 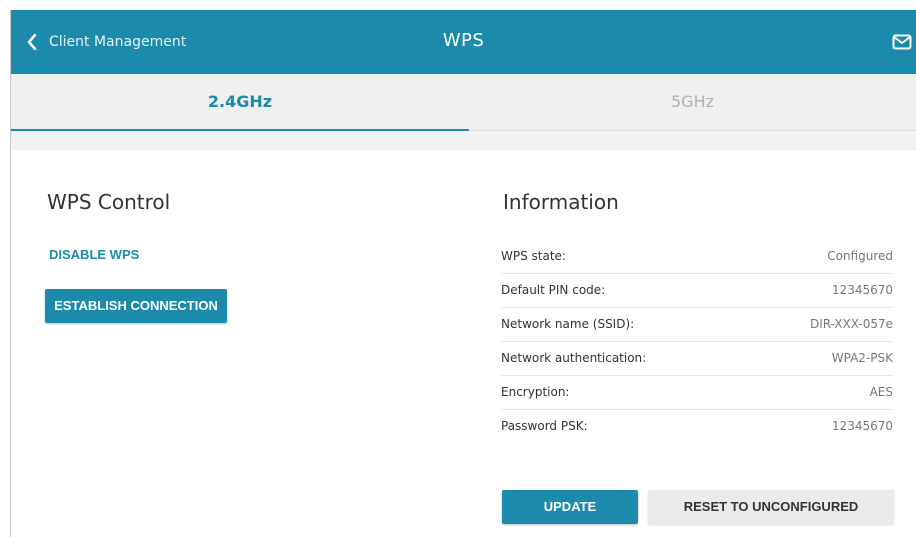 What do you see at coordinates (902, 44) in the screenshot?
I see `mail-icon` at bounding box center [902, 44].